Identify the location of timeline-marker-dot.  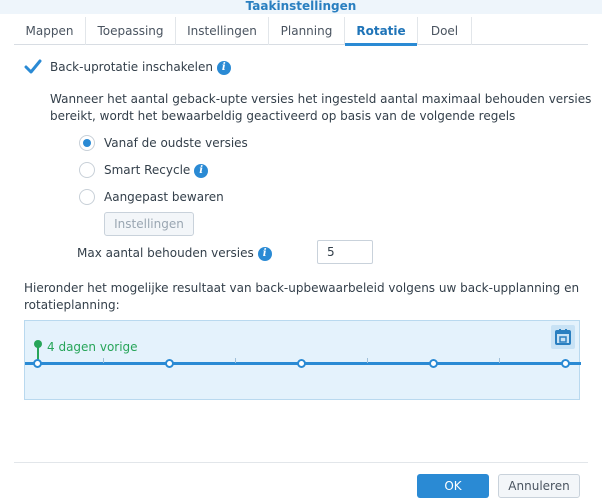
(38, 344).